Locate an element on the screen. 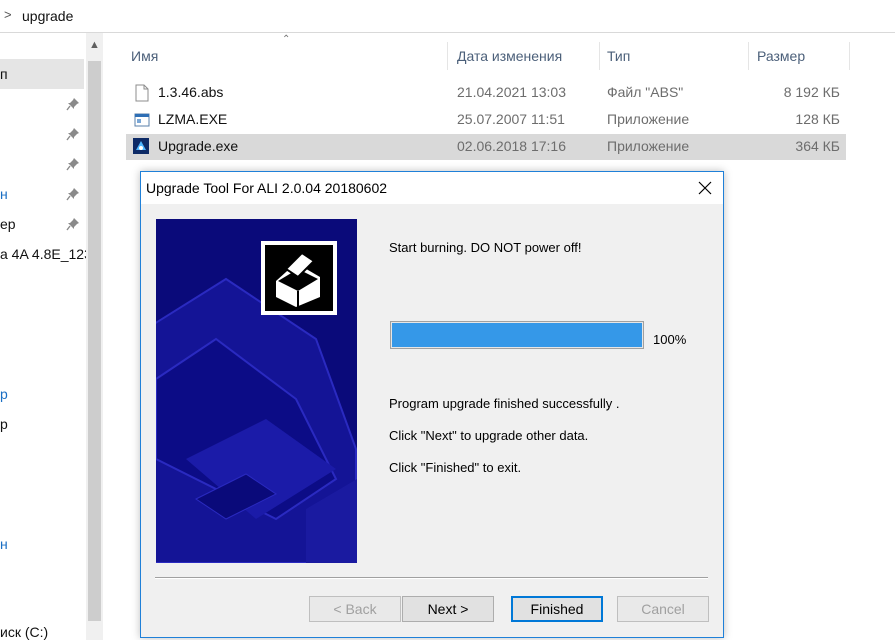  file-date: 02.06.2018 17:16 is located at coordinates (511, 146).